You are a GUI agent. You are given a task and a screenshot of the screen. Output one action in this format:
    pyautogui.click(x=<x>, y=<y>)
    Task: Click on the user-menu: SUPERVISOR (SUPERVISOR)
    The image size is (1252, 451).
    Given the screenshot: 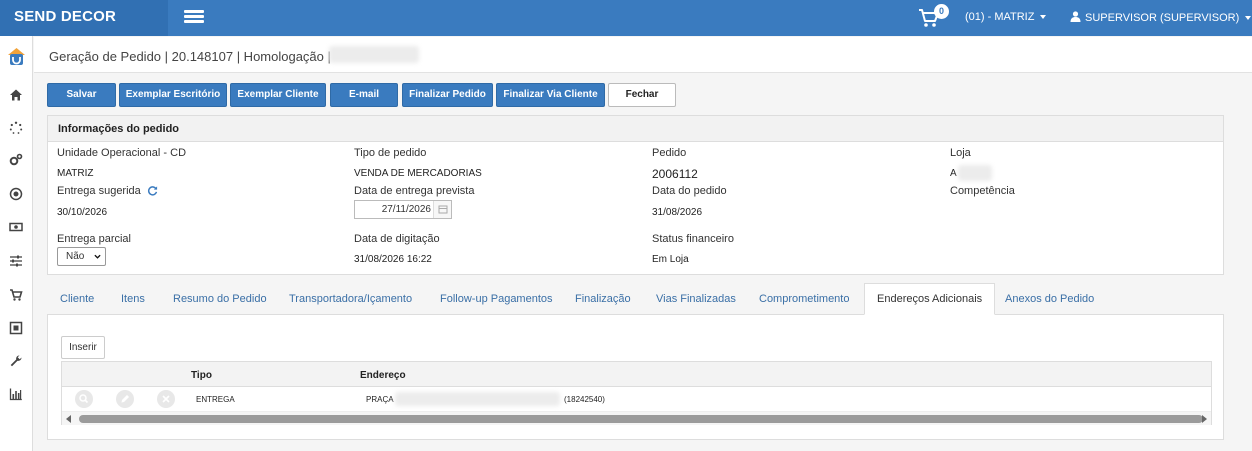 What is the action you would take?
    pyautogui.click(x=1161, y=17)
    